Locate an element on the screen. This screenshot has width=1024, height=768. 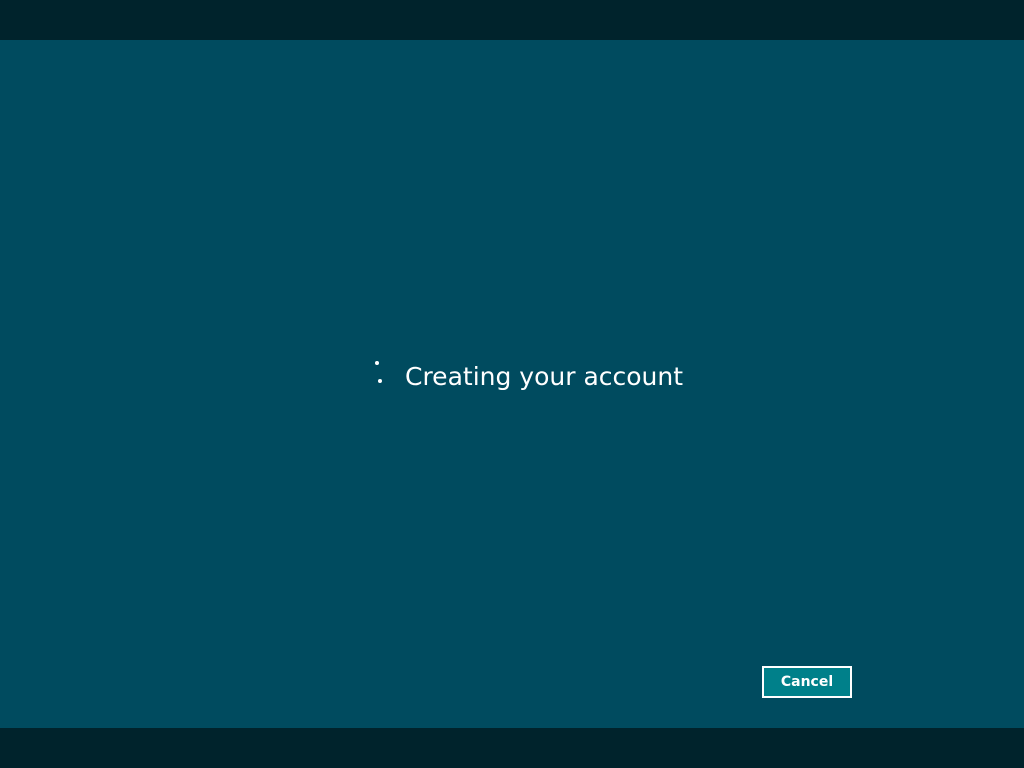
top-frame-bar is located at coordinates (512, 20).